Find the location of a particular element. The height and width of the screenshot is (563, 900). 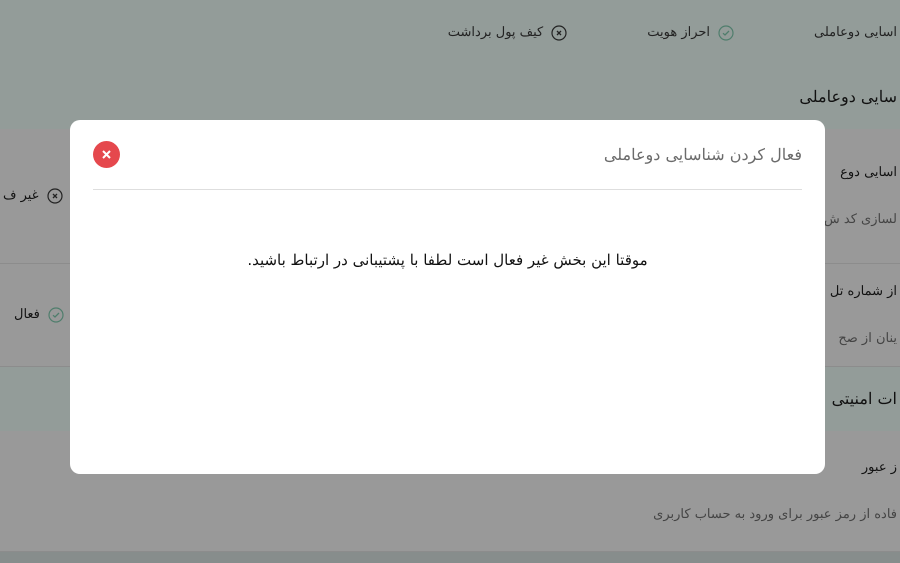

status-label: غیر ف is located at coordinates (21, 196).